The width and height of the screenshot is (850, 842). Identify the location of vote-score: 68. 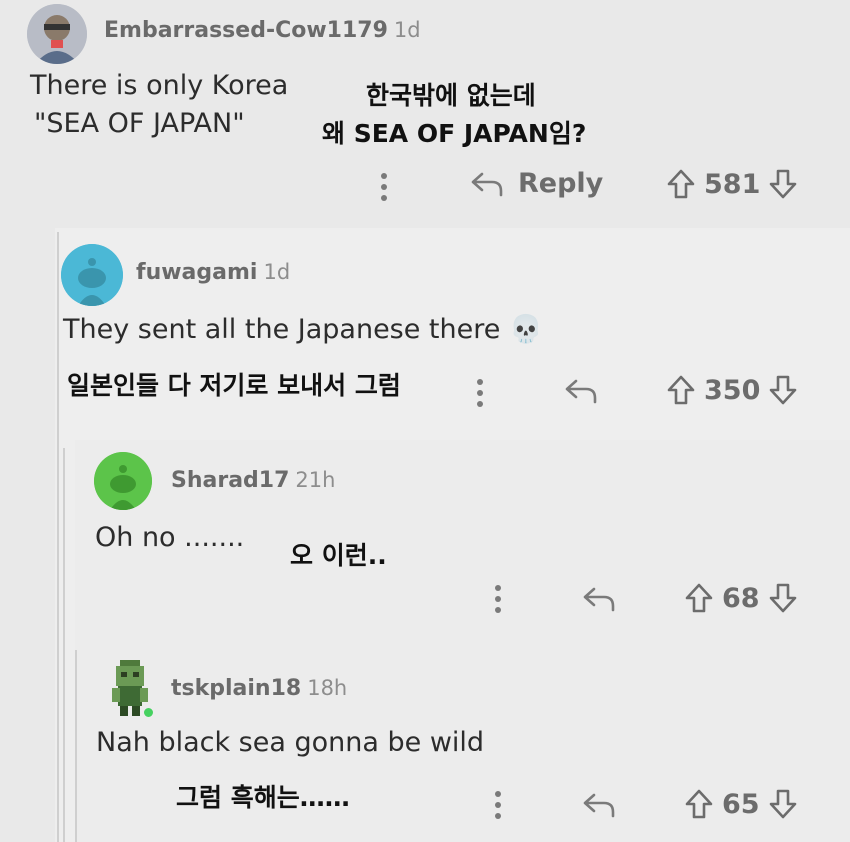
(741, 598).